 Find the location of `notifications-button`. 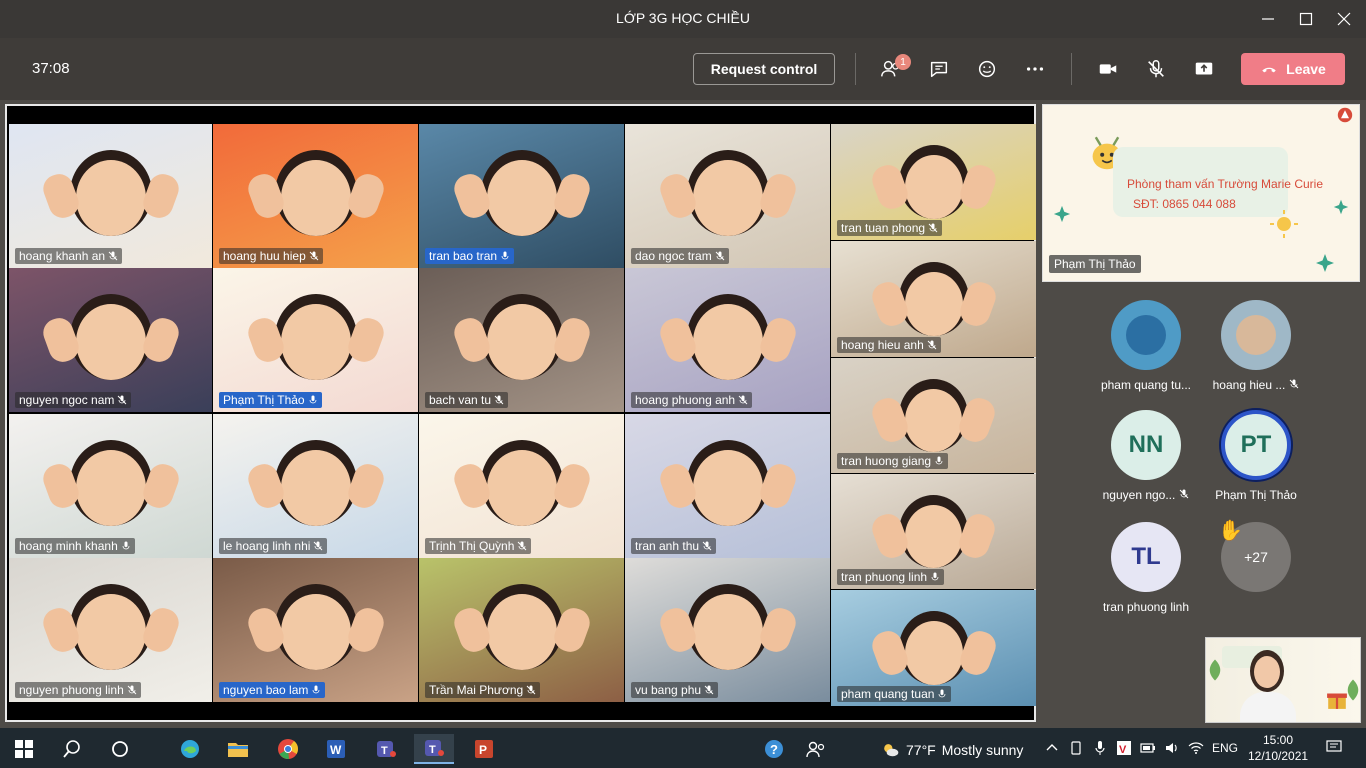

notifications-button is located at coordinates (1334, 747).